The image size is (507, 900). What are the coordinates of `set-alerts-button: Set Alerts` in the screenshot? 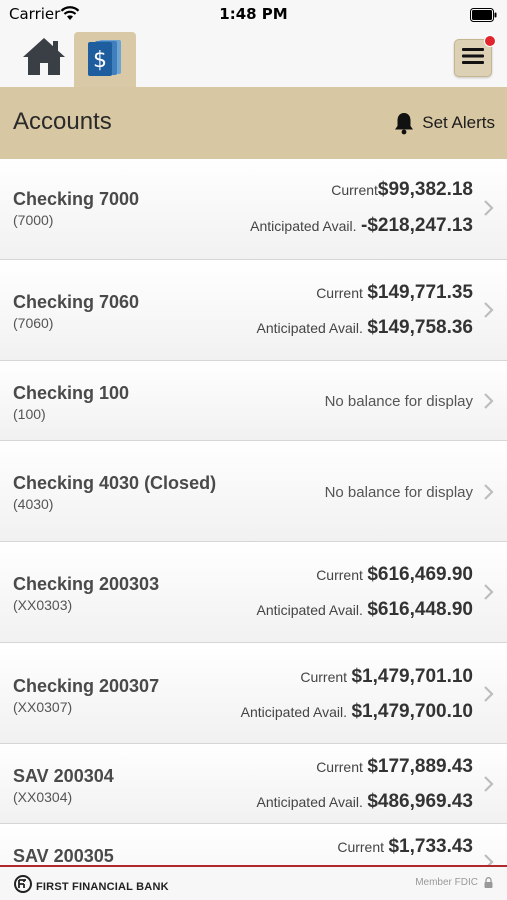 It's located at (443, 123).